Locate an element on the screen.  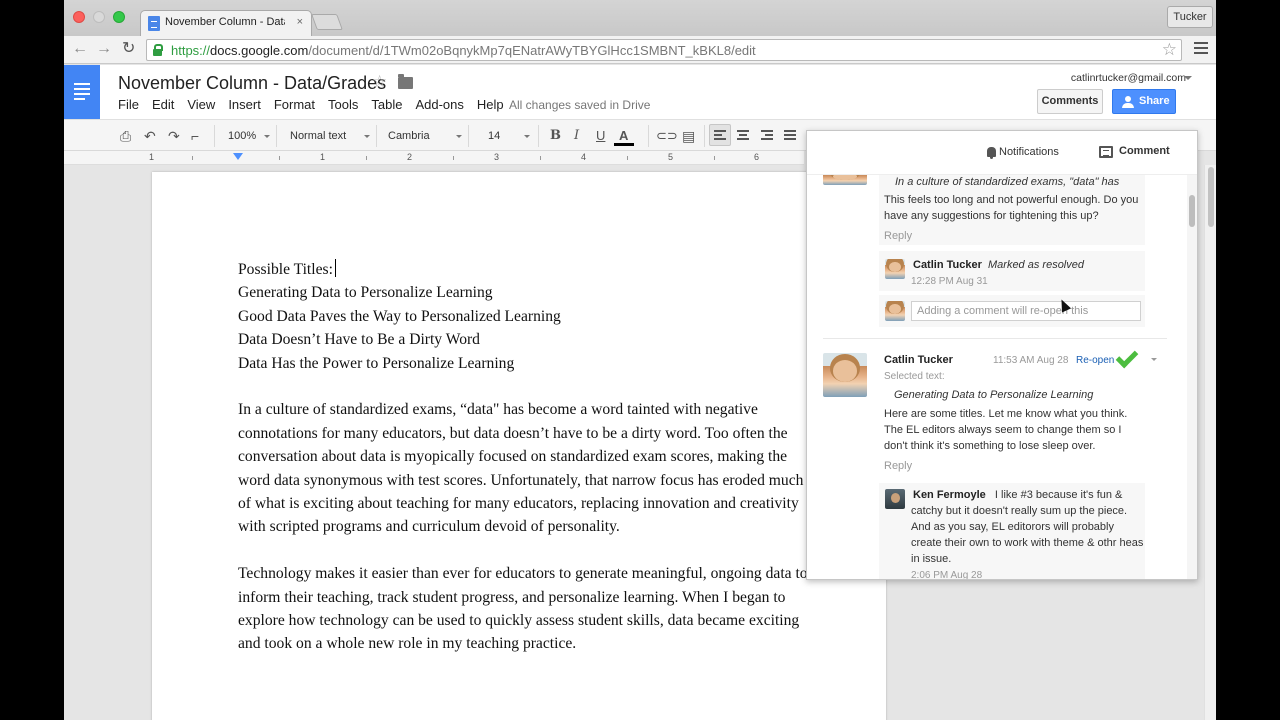
comments-scrollbar-thumb is located at coordinates (1192, 211).